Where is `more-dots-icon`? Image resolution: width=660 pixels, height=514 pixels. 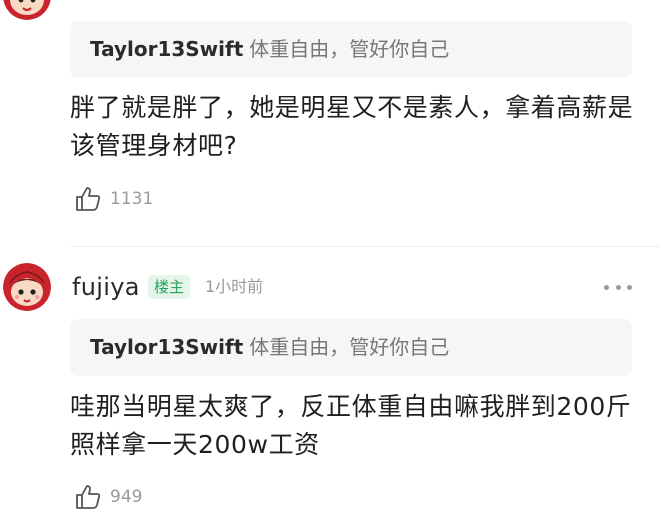
more-dots-icon is located at coordinates (618, 287).